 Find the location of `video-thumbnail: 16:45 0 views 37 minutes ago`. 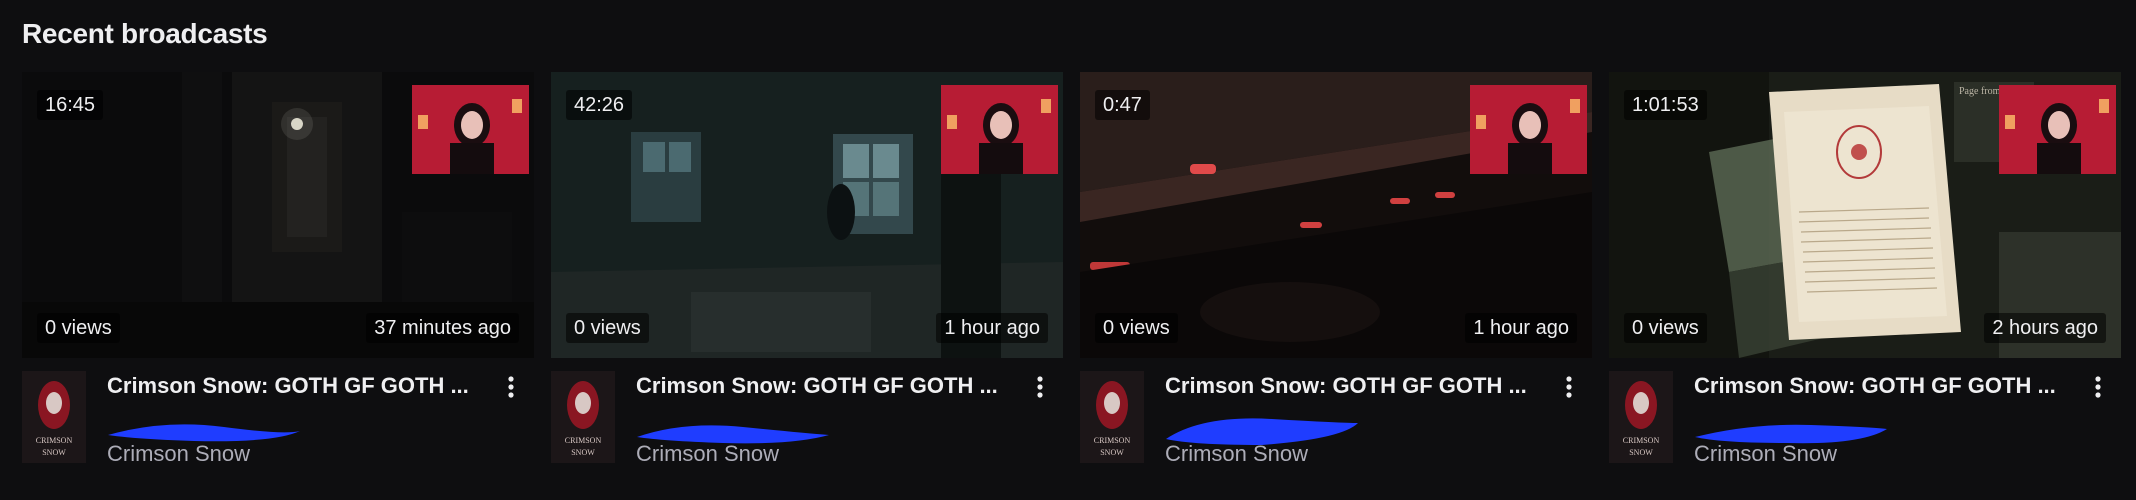

video-thumbnail: 16:45 0 views 37 minutes ago is located at coordinates (278, 215).